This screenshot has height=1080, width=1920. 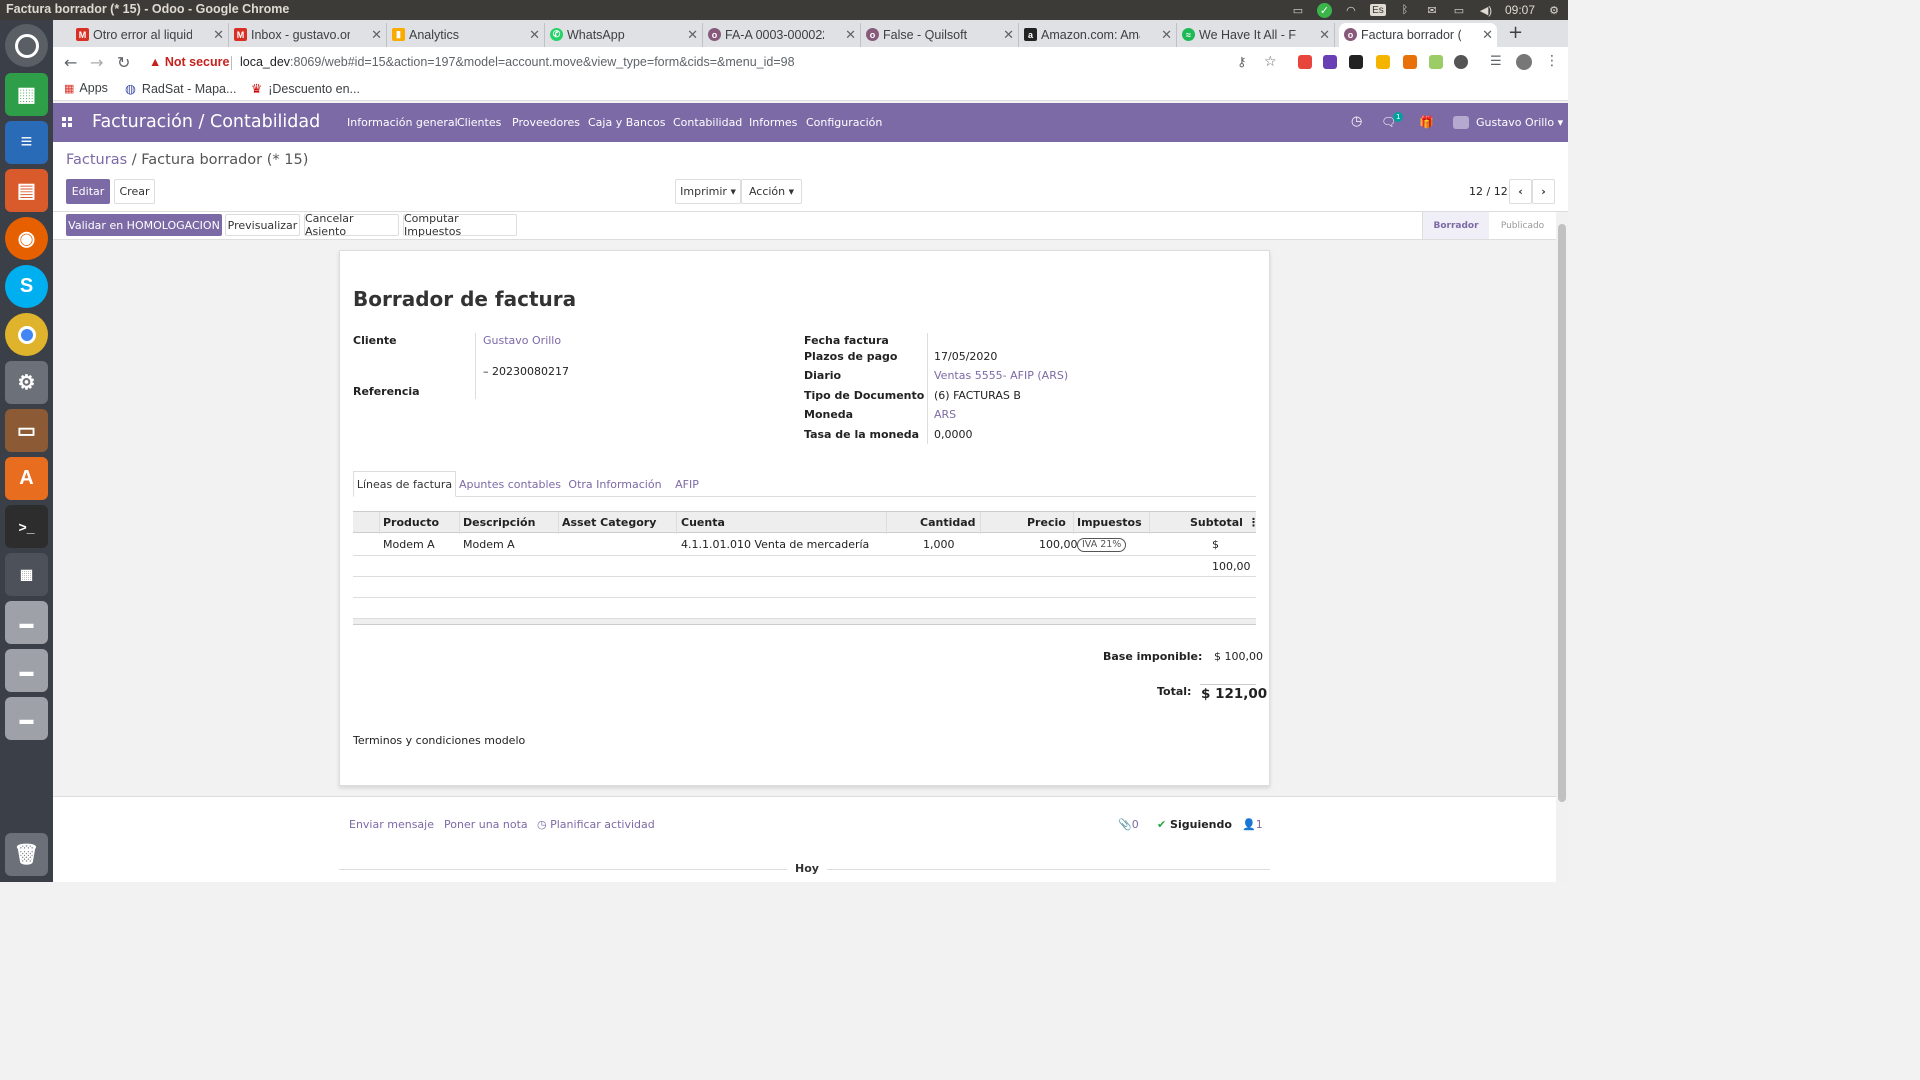 I want to click on page-scrollbar, so click(x=1562, y=547).